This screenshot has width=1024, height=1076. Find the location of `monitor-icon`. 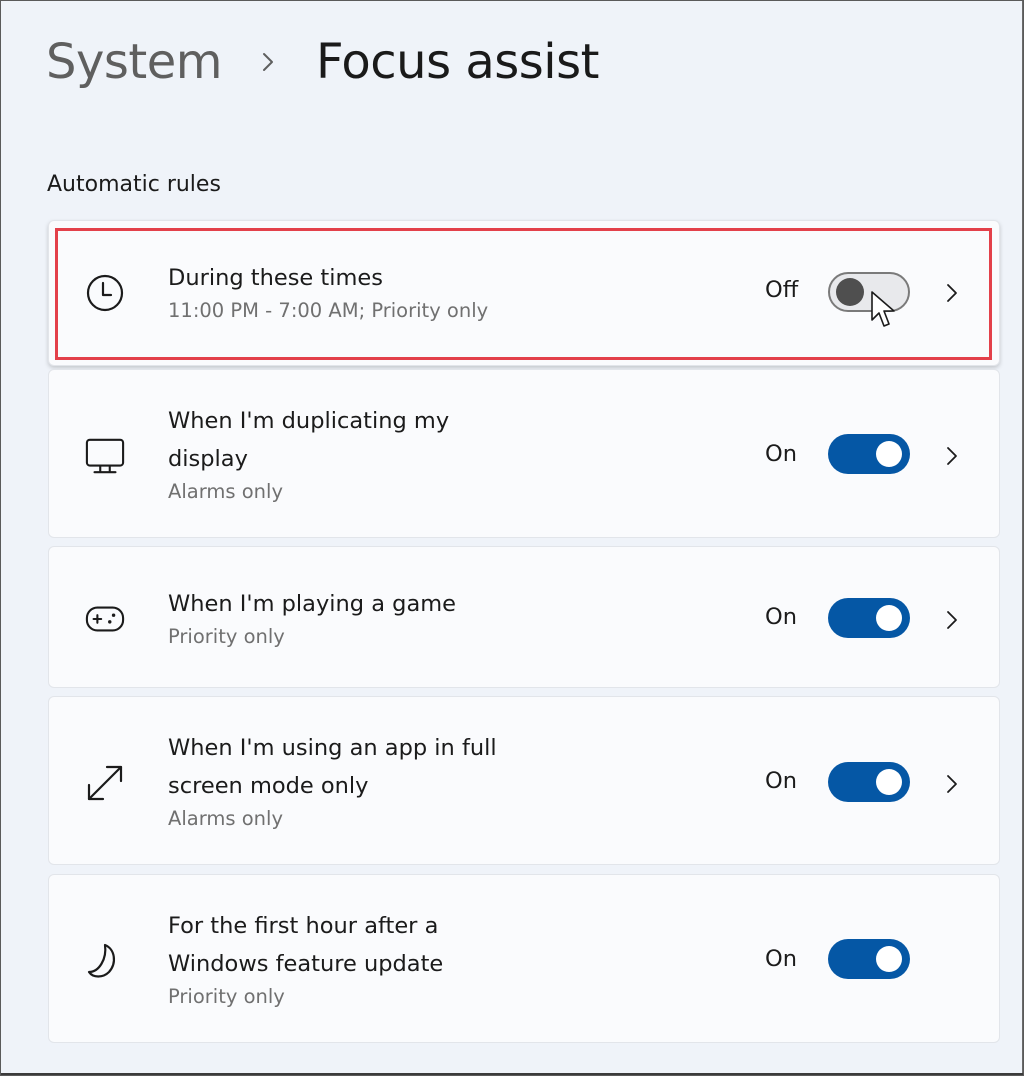

monitor-icon is located at coordinates (105, 456).